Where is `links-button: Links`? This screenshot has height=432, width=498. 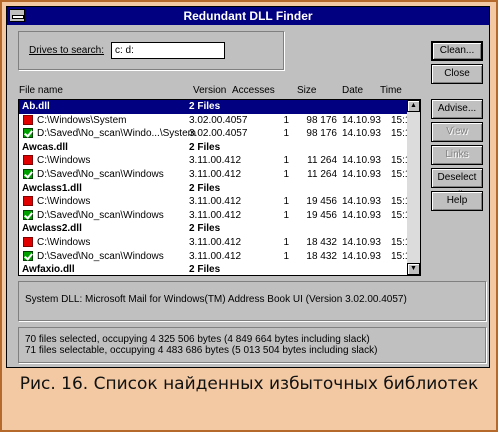 links-button: Links is located at coordinates (457, 155).